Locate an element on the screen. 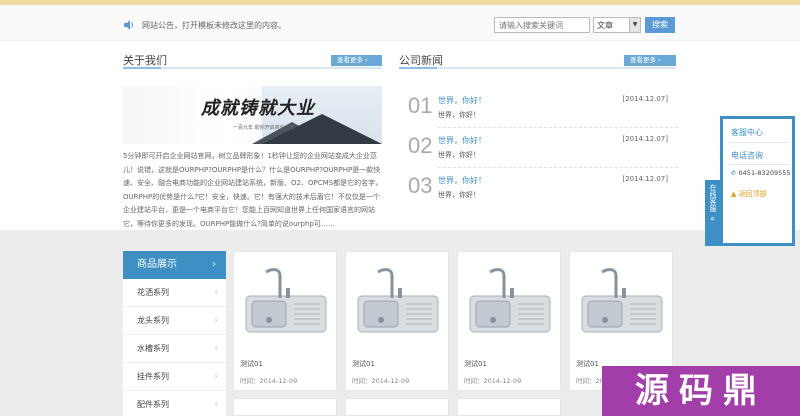 This screenshot has height=416, width=800. customer-service-panel: 客服中心 电话咨询 ✆ 0451-83209555 ▲ 返回顶部 is located at coordinates (757, 181).